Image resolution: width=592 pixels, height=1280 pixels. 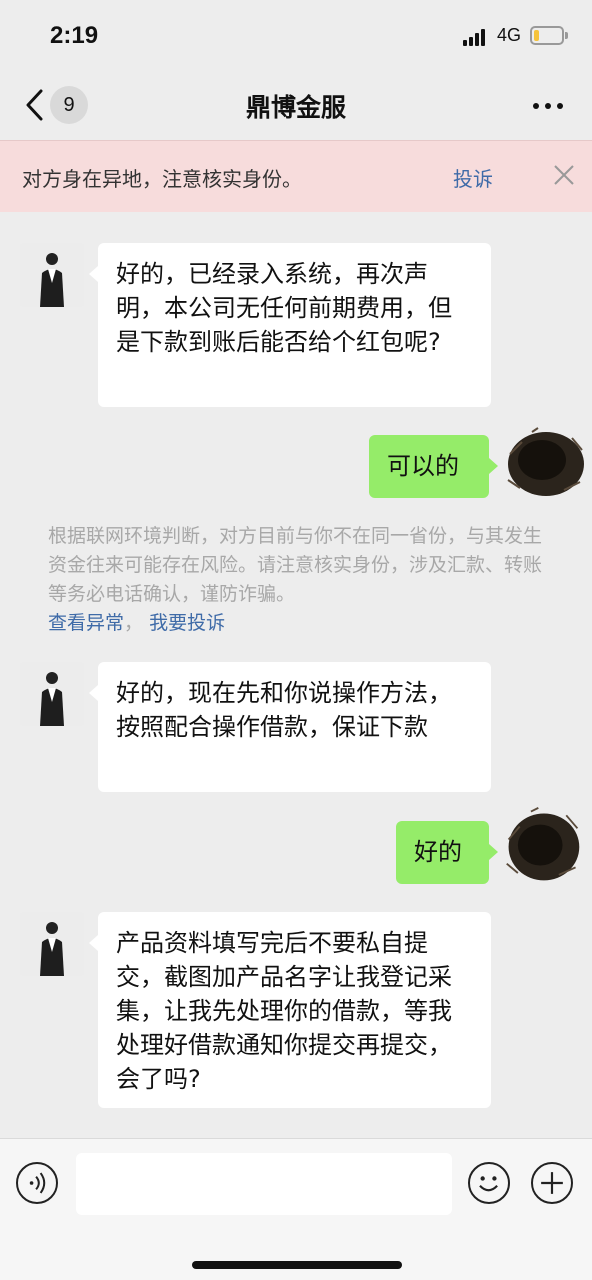 I want to click on message-bubble-self: 可以的, so click(x=429, y=466).